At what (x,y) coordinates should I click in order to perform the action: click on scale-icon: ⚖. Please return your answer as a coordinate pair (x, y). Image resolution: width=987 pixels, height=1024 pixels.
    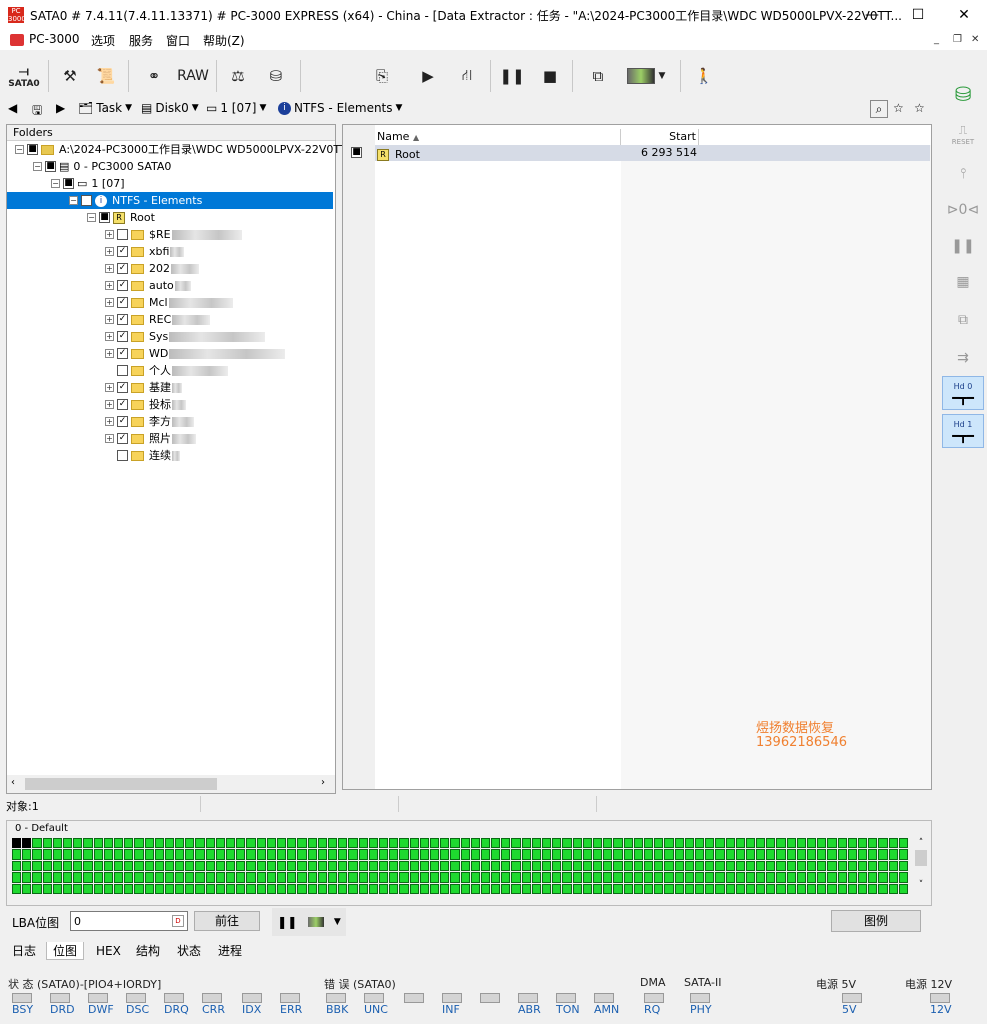
    Looking at the image, I should click on (238, 76).